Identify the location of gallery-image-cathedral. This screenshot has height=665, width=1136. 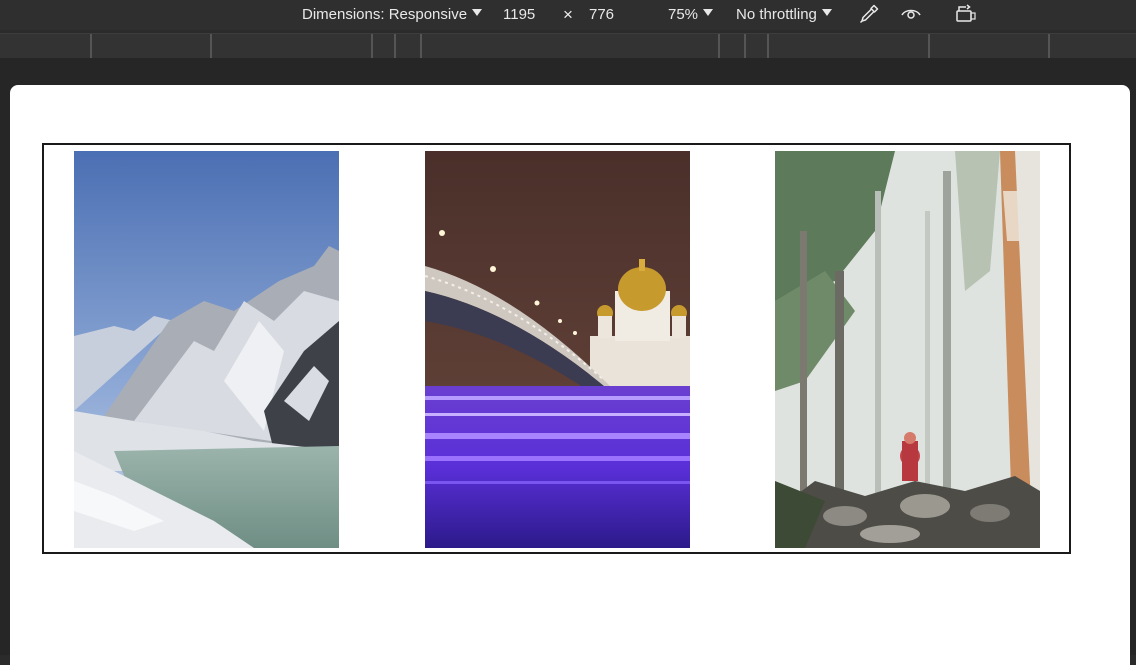
(557, 349).